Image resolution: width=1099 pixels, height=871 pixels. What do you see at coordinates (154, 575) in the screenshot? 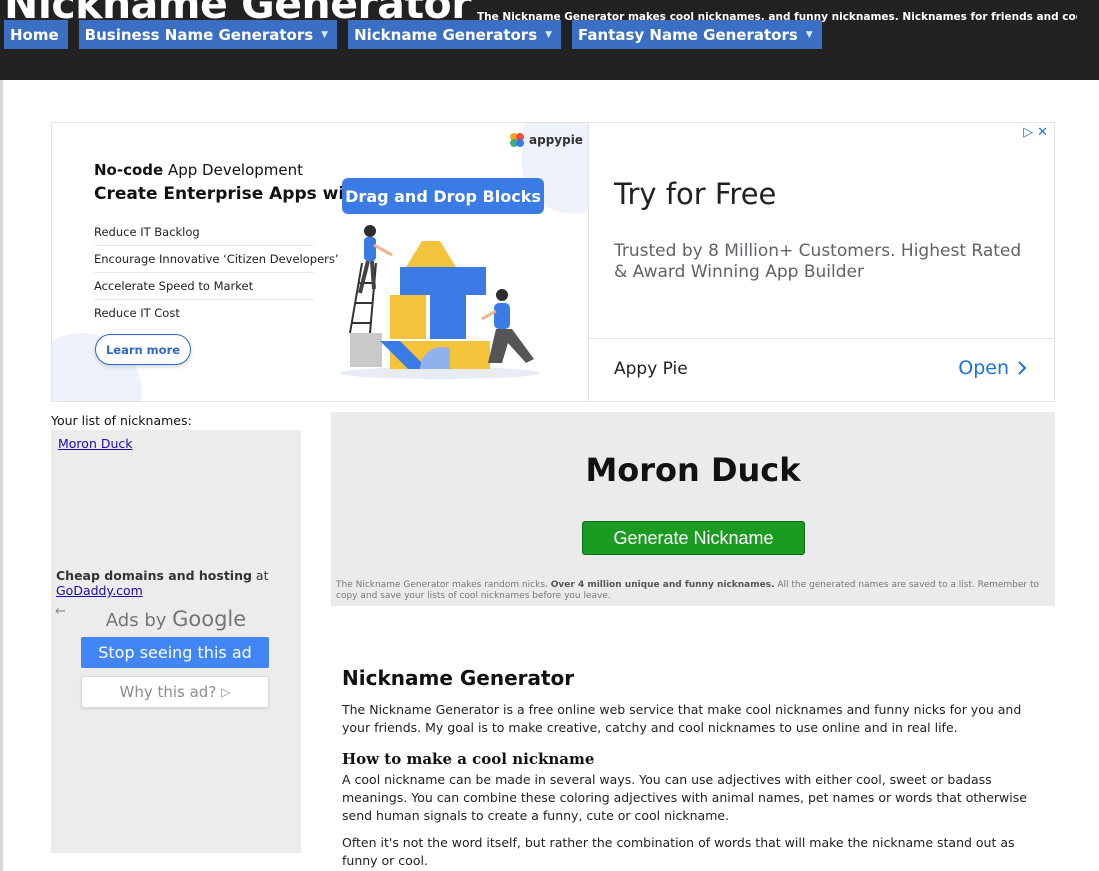
I see `hosting-promo-bold: Cheap domains and hosting` at bounding box center [154, 575].